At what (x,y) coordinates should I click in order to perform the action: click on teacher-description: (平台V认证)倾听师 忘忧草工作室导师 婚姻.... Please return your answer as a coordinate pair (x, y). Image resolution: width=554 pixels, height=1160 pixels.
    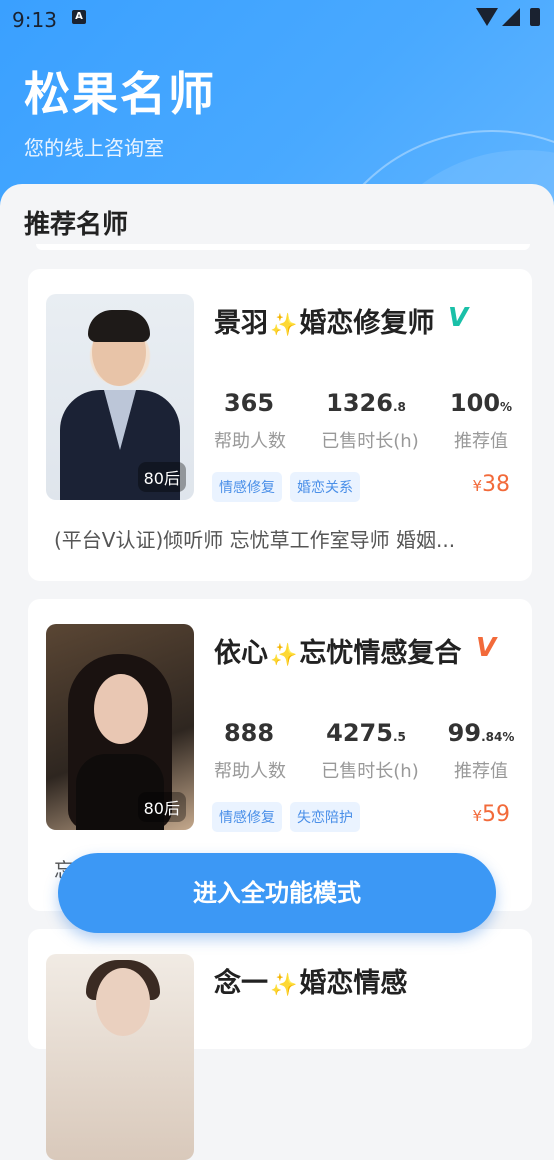
    Looking at the image, I should click on (255, 540).